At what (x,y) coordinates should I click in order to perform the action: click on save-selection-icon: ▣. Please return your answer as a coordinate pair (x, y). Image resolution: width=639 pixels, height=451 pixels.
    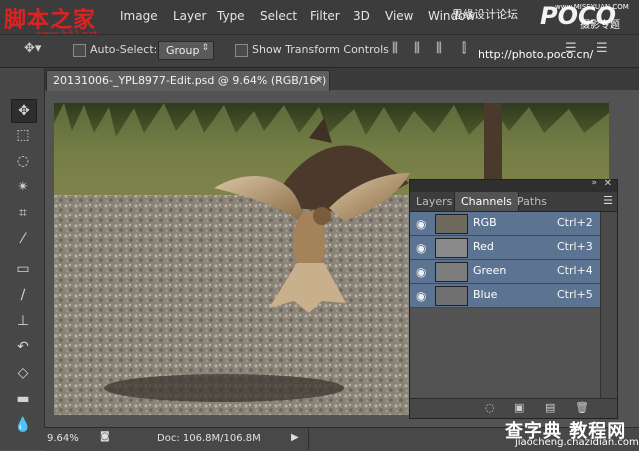
    Looking at the image, I should click on (519, 407).